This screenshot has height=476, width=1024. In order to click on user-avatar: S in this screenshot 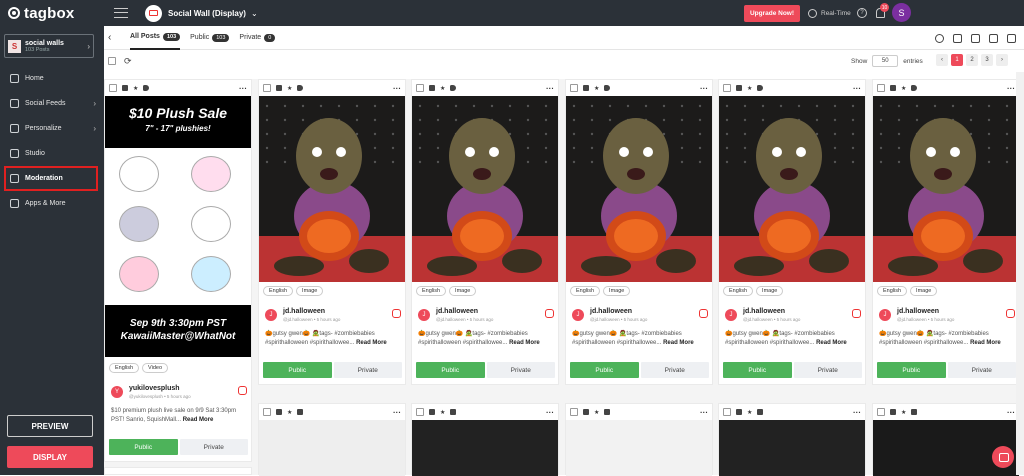, I will do `click(901, 12)`.